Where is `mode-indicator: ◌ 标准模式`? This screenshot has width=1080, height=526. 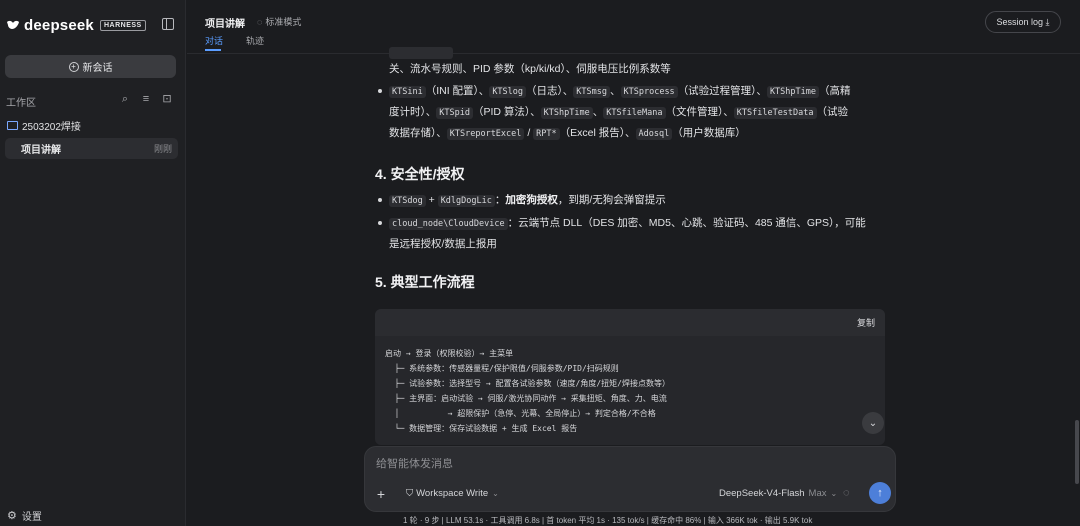
mode-indicator: ◌ 标准模式 is located at coordinates (279, 21).